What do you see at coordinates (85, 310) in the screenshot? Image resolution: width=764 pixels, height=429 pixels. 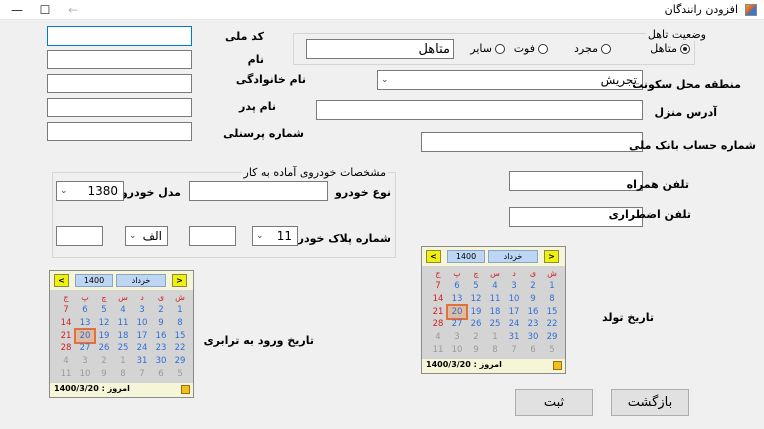 I see `entry-calendar-day: 6` at bounding box center [85, 310].